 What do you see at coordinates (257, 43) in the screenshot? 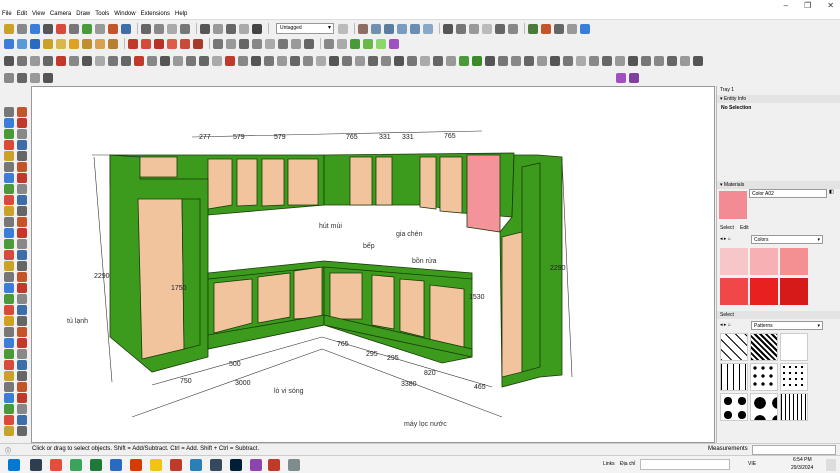
I see `smoove-icon` at bounding box center [257, 43].